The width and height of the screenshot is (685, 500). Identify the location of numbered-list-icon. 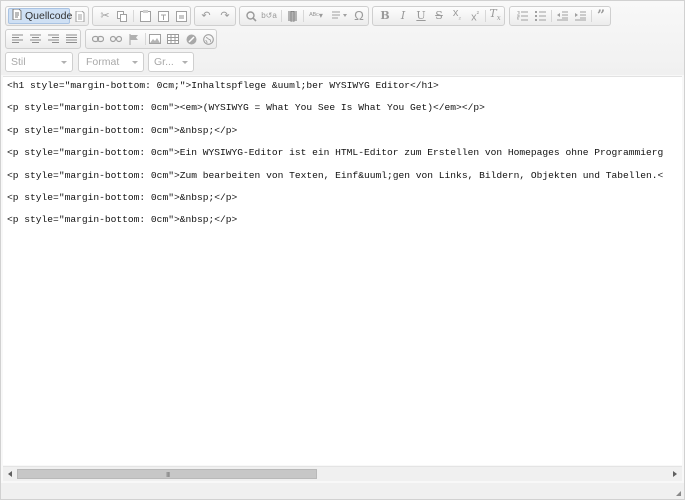
(522, 16).